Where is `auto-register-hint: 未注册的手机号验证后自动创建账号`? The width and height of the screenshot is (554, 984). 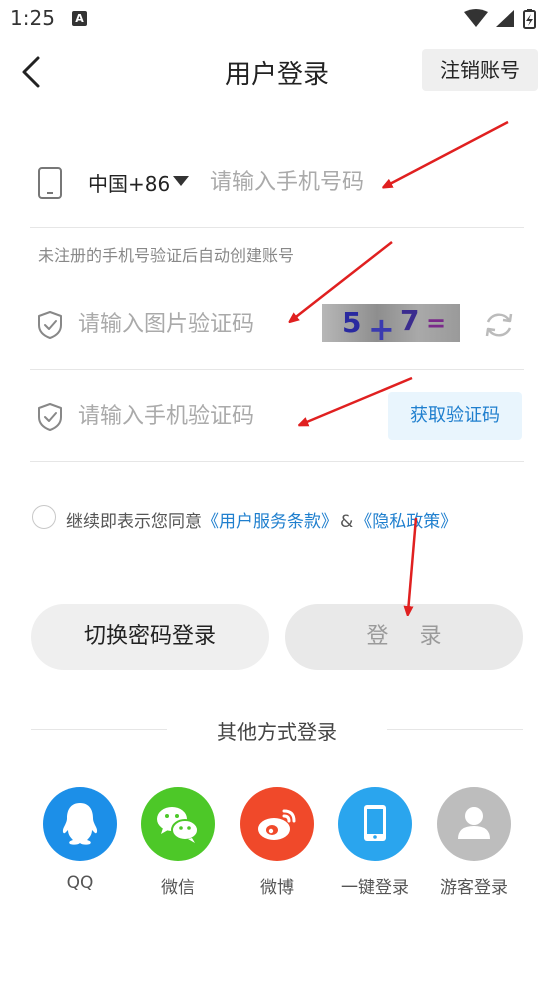 auto-register-hint: 未注册的手机号验证后自动创建账号 is located at coordinates (166, 255).